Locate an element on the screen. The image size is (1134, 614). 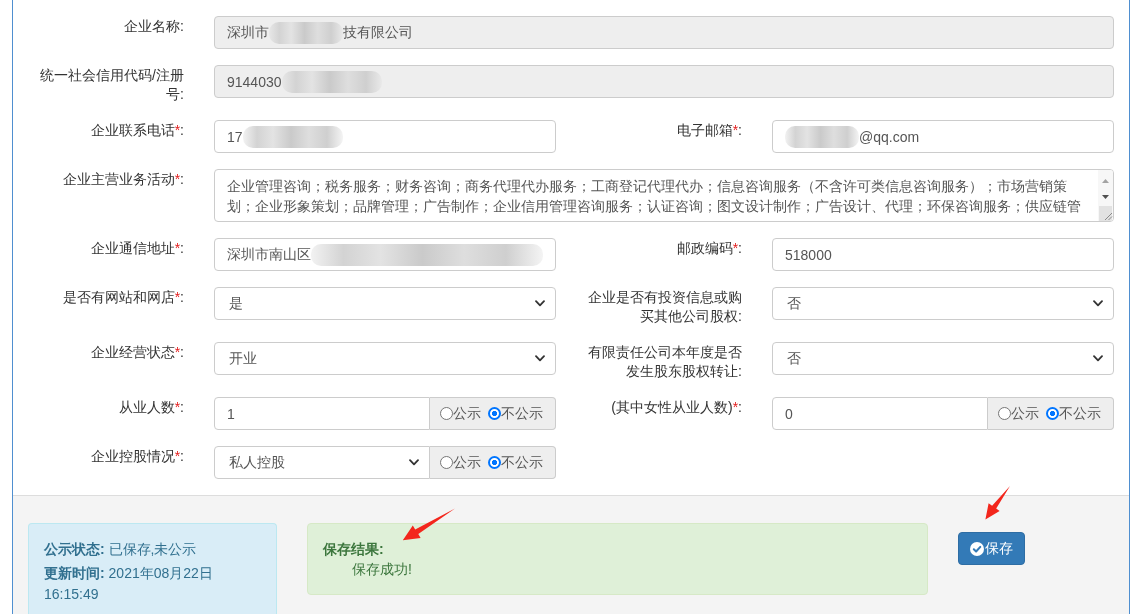
input-field: 0 is located at coordinates (880, 413).